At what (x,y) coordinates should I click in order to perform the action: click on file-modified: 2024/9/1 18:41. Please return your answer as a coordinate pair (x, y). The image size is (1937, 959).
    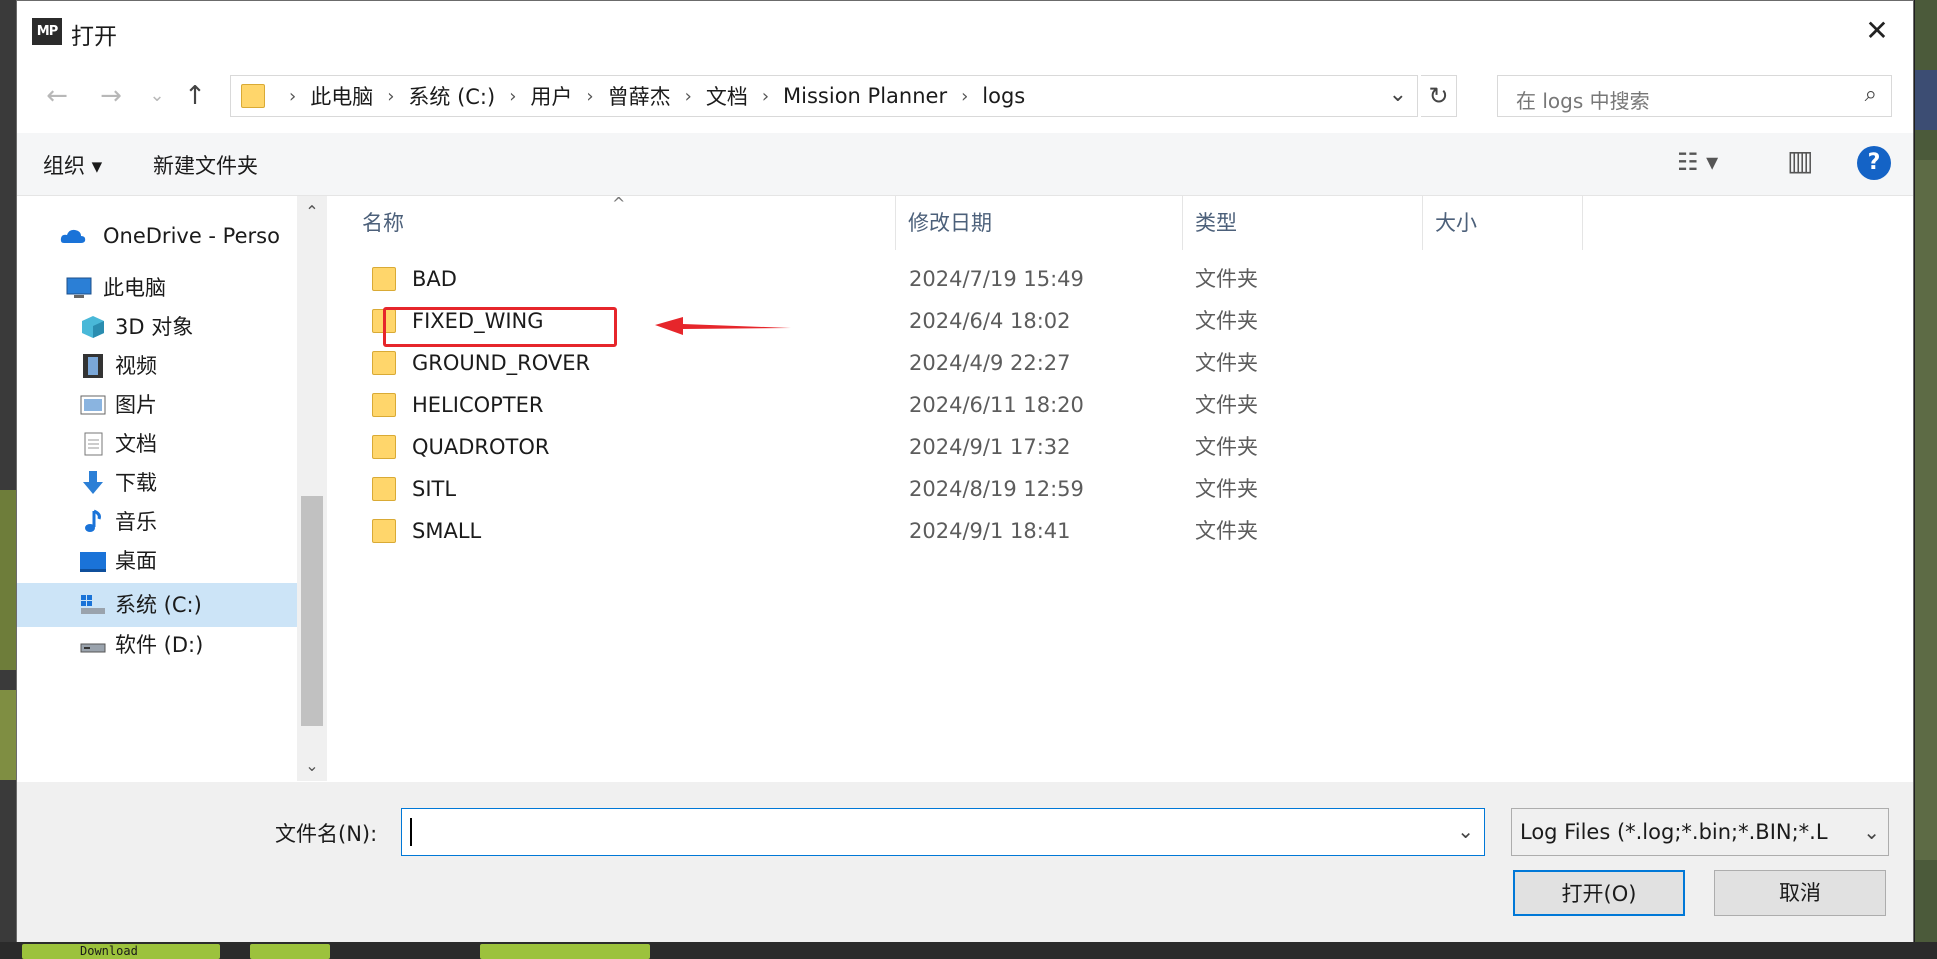
    Looking at the image, I should click on (990, 531).